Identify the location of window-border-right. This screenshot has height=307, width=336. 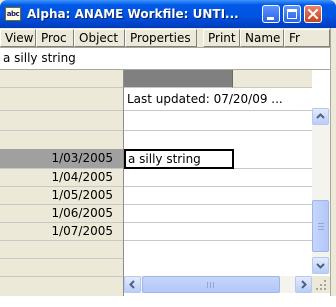
(333, 167).